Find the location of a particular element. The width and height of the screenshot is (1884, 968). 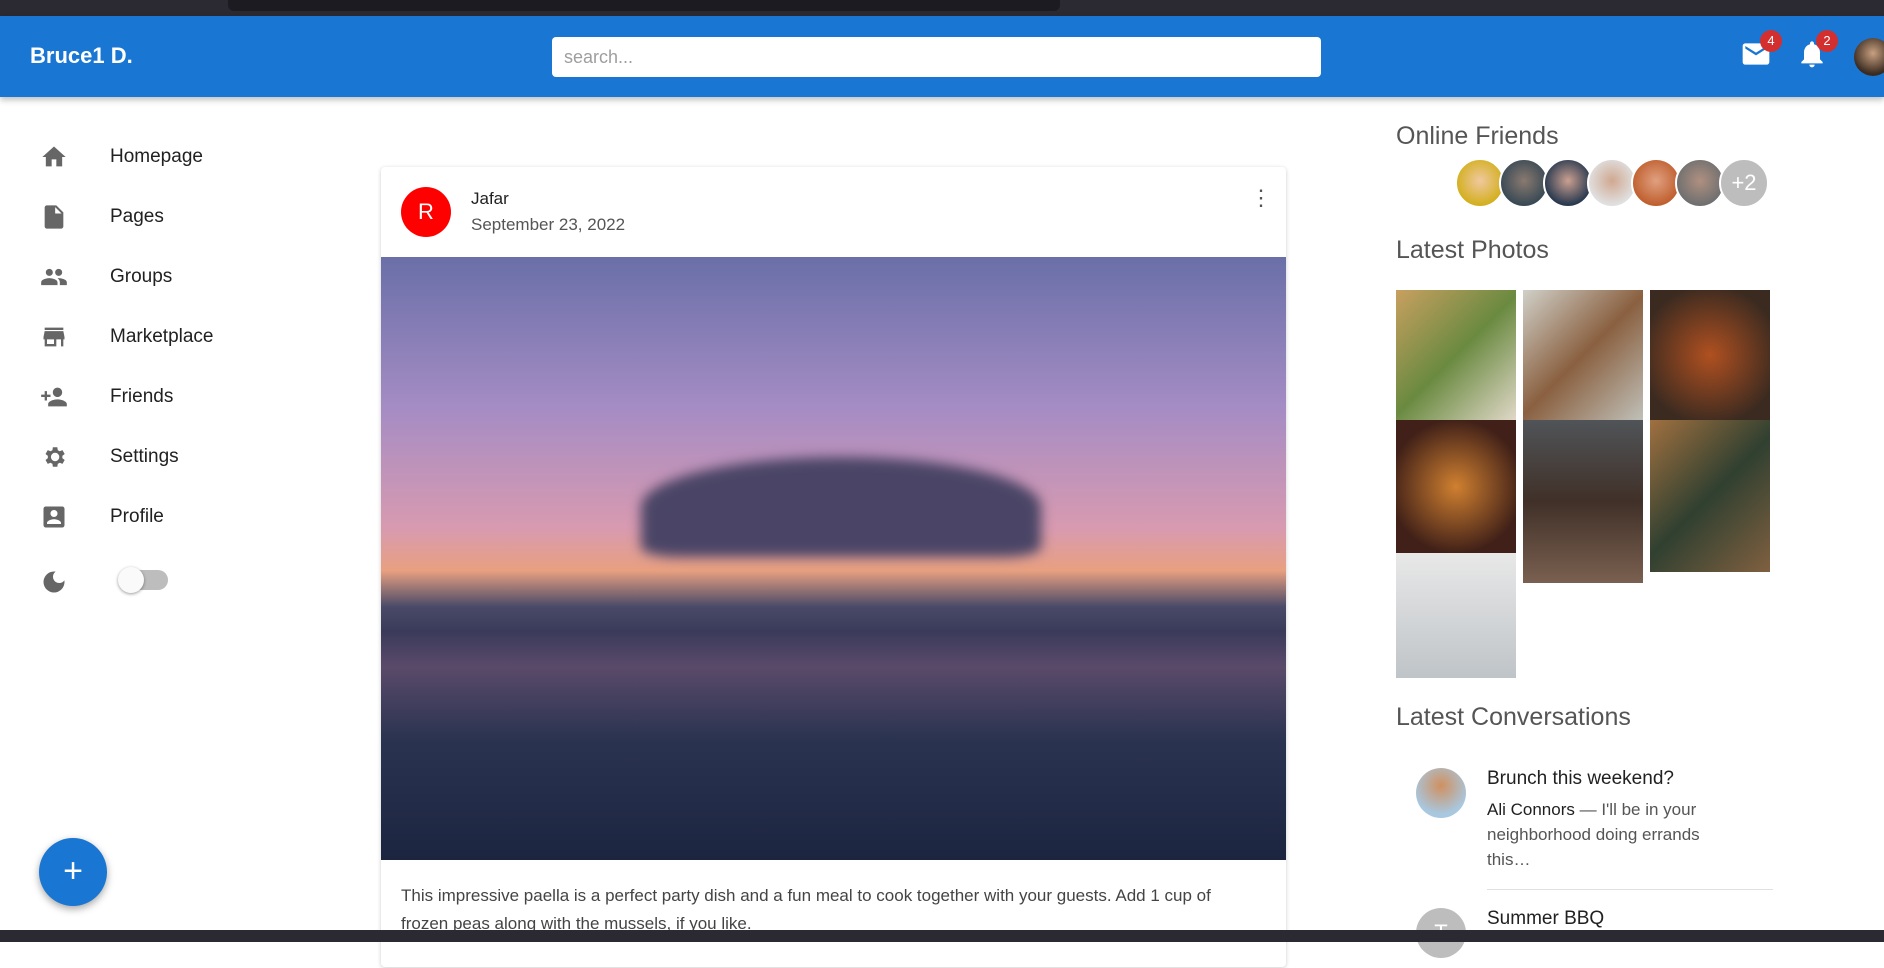

sidebar-item-pages: Pages is located at coordinates (160, 217).